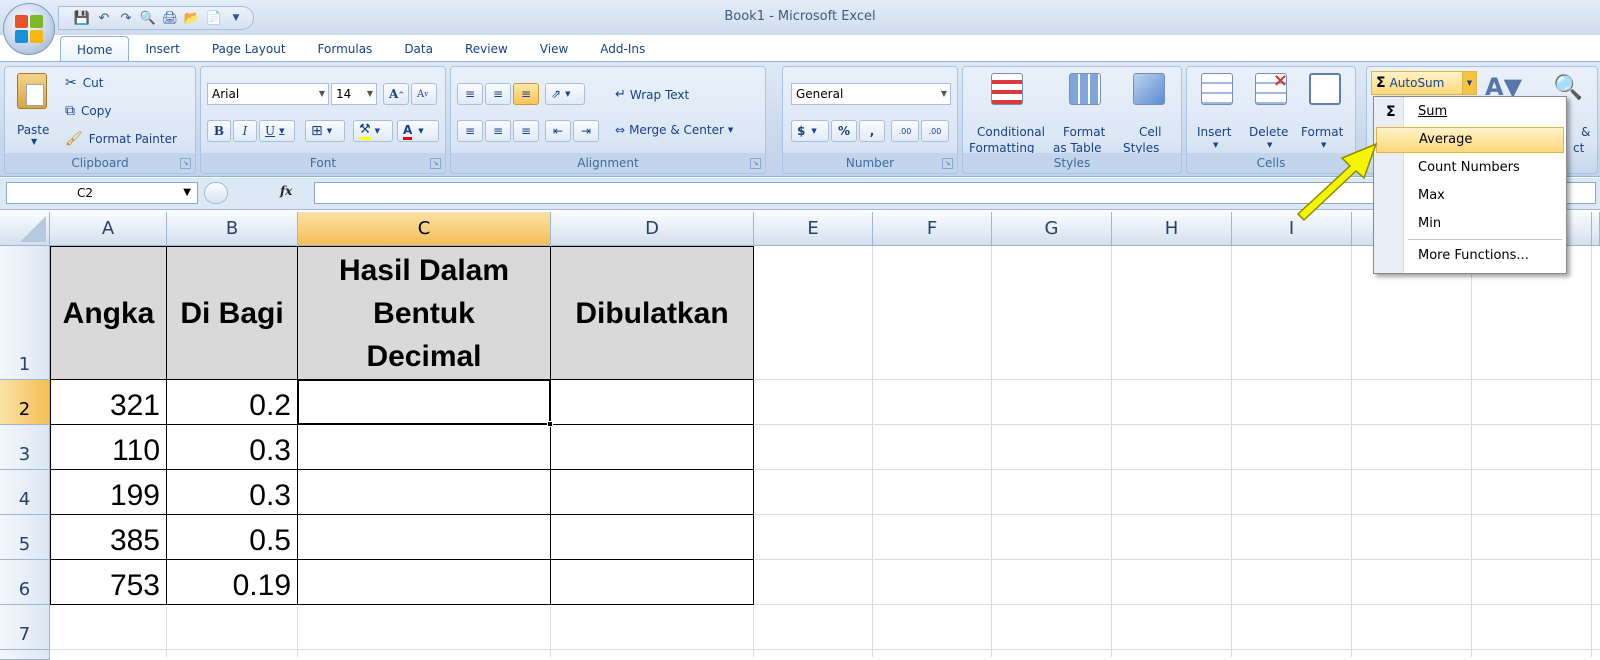 The image size is (1600, 660). I want to click on cell-b2: 0.2, so click(232, 402).